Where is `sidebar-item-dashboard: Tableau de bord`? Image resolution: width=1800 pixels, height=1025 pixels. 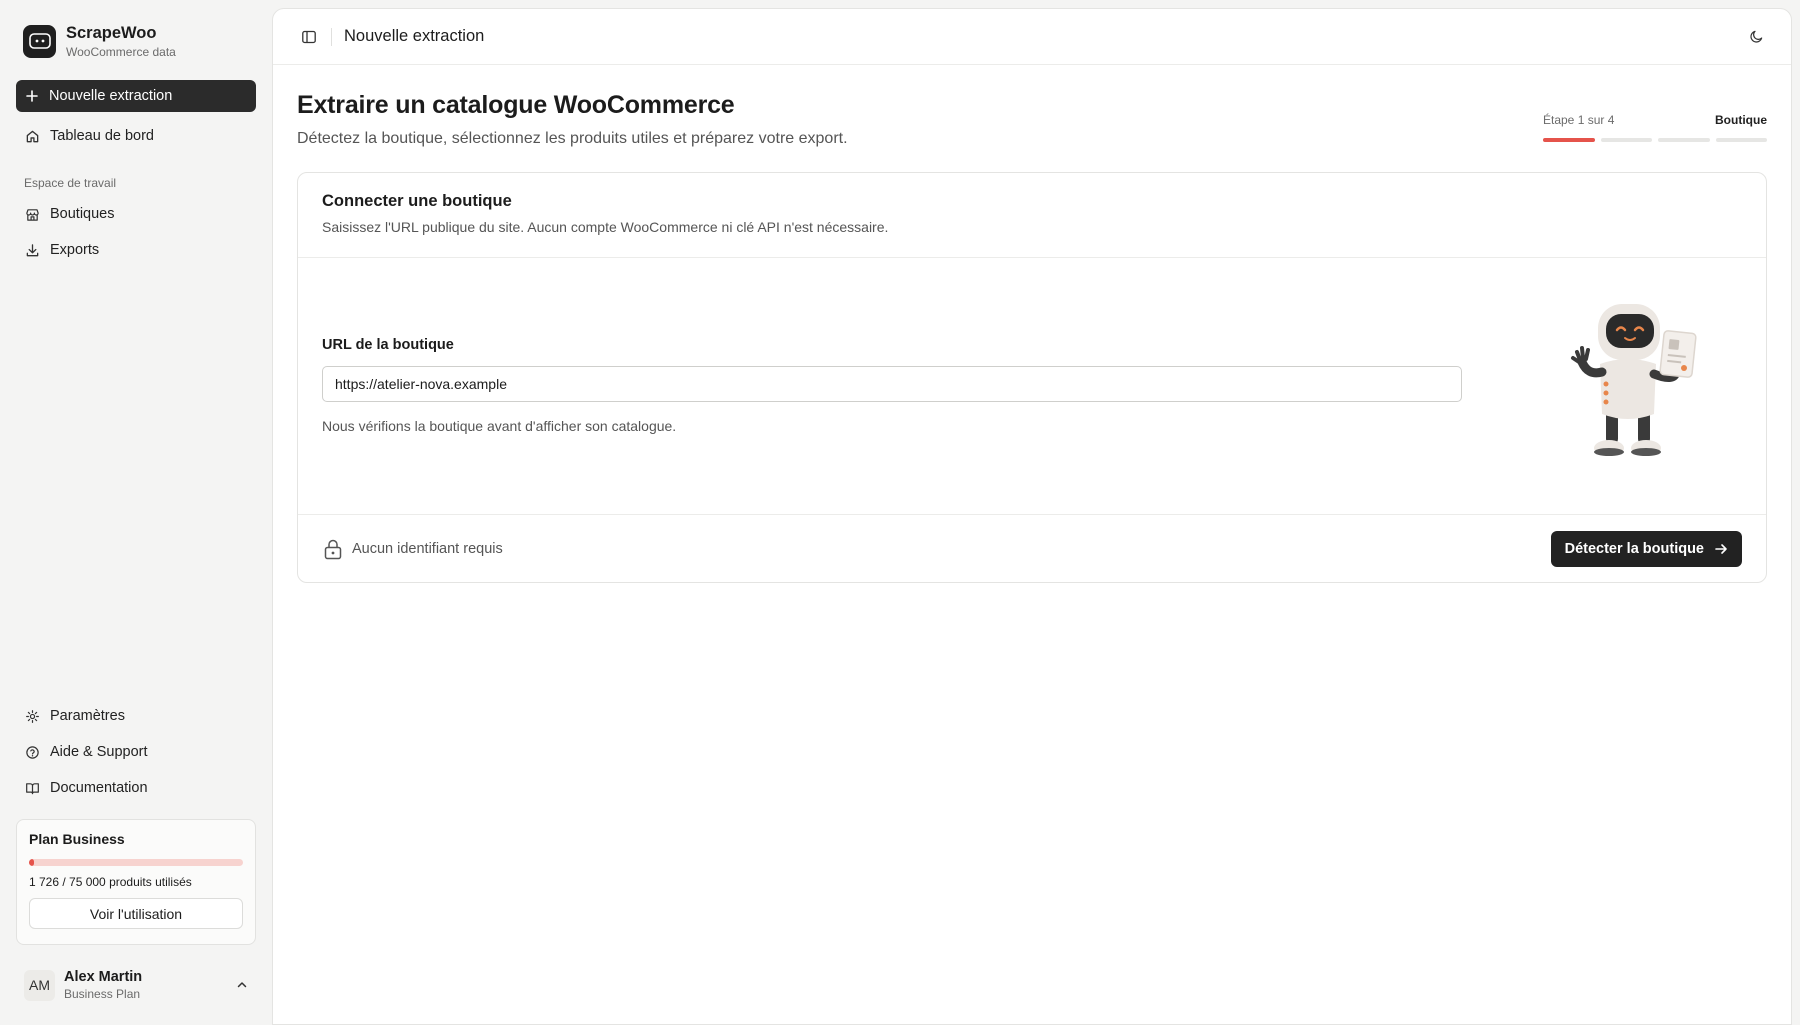
sidebar-item-dashboard: Tableau de bord is located at coordinates (136, 136).